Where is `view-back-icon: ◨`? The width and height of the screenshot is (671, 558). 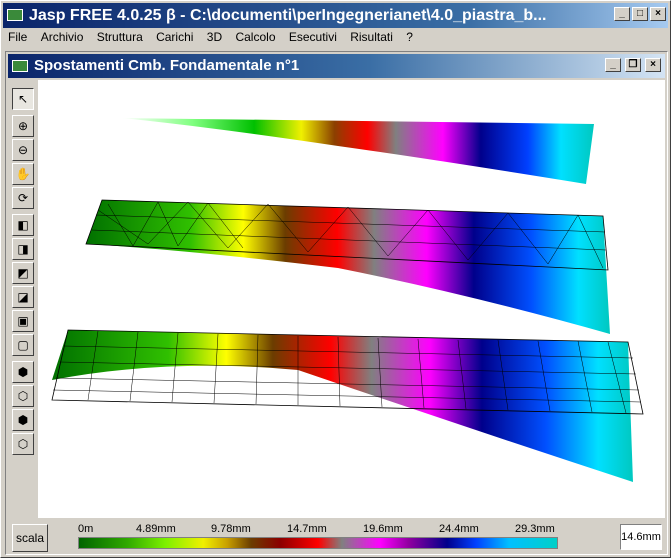 view-back-icon: ◨ is located at coordinates (23, 249).